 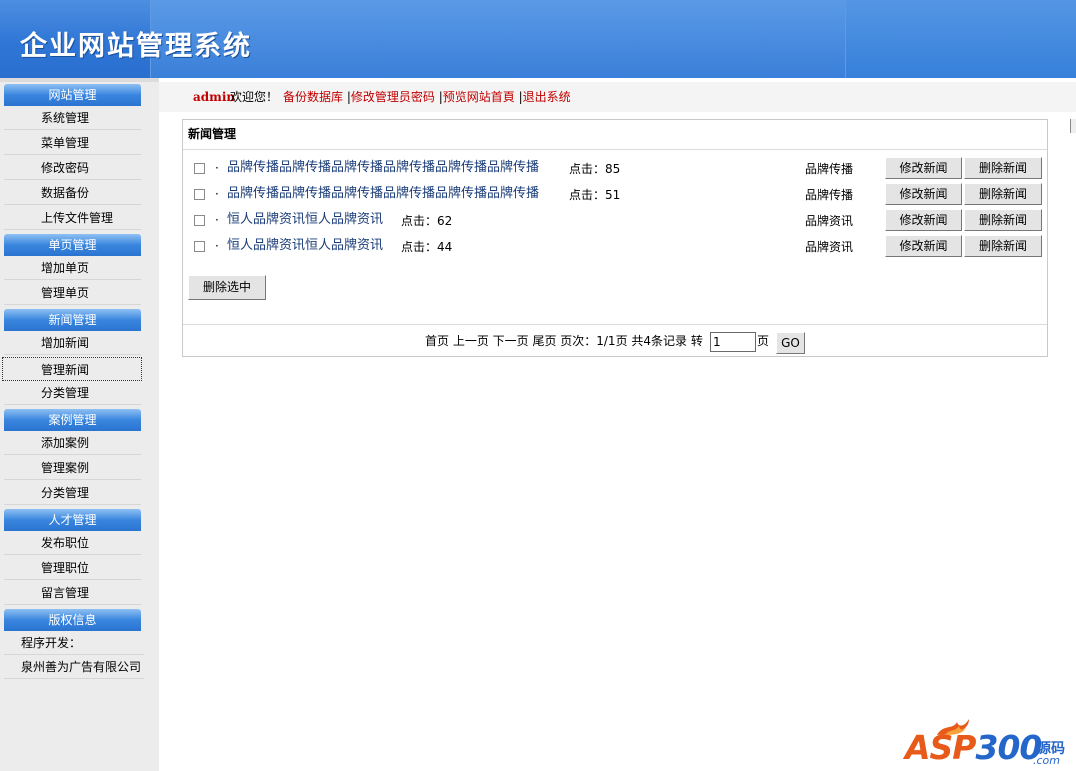 I want to click on backup-db-link: 备份数据库, so click(x=313, y=97).